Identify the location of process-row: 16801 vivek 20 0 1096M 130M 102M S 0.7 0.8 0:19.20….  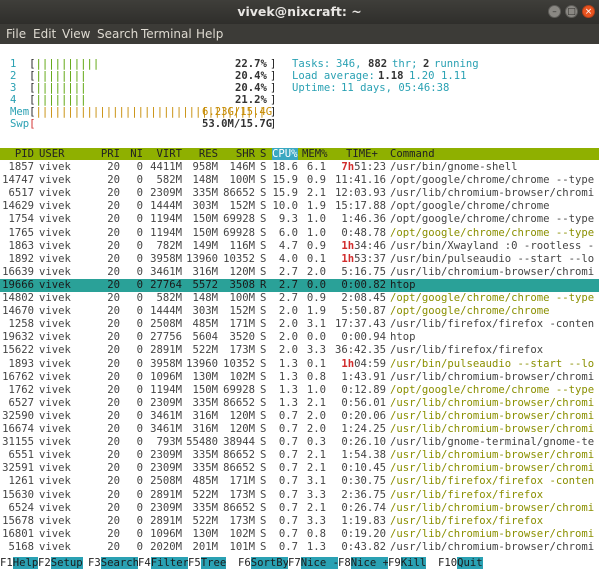
(299, 534).